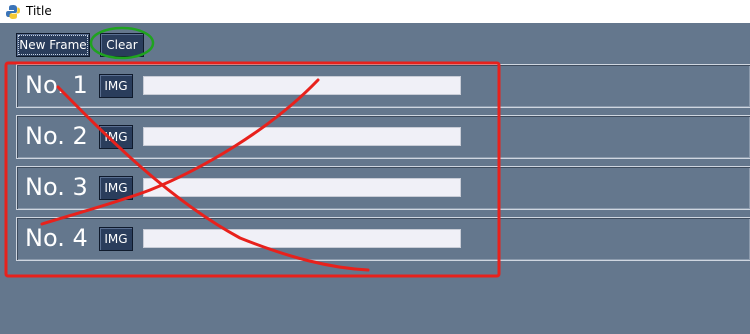  I want to click on frame-row: No. 4 IMG, so click(383, 239).